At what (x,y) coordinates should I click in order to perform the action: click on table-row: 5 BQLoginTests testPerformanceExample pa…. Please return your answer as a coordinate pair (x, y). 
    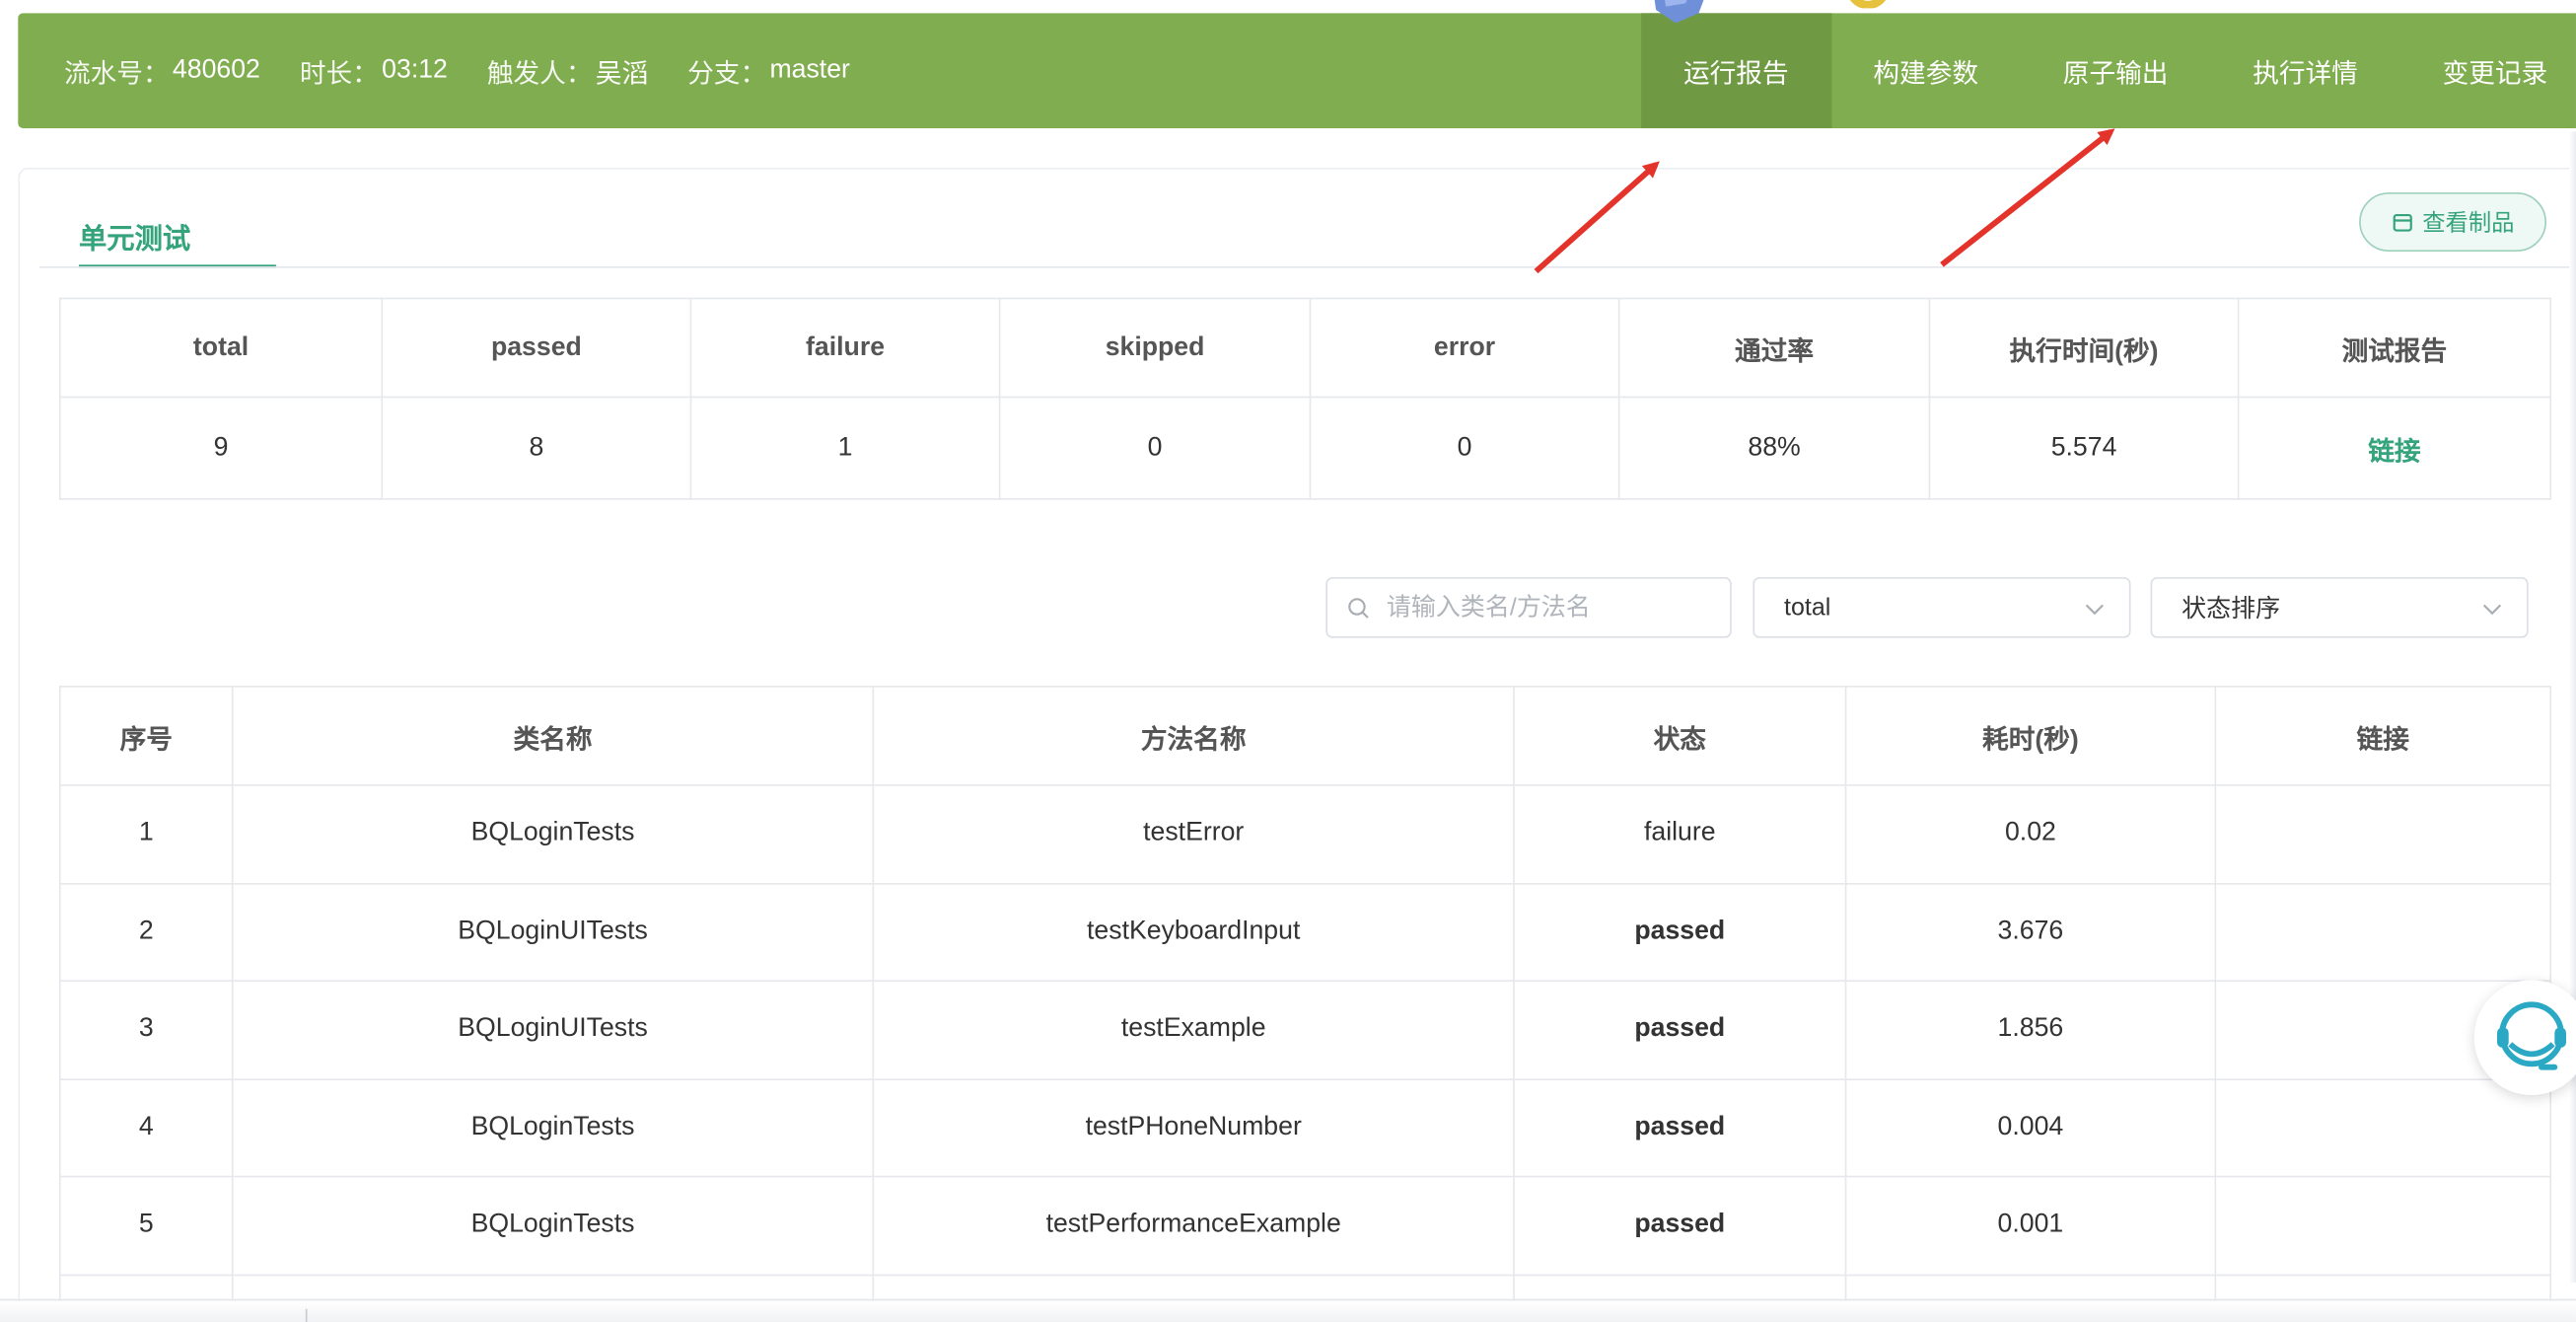
    Looking at the image, I should click on (1304, 1225).